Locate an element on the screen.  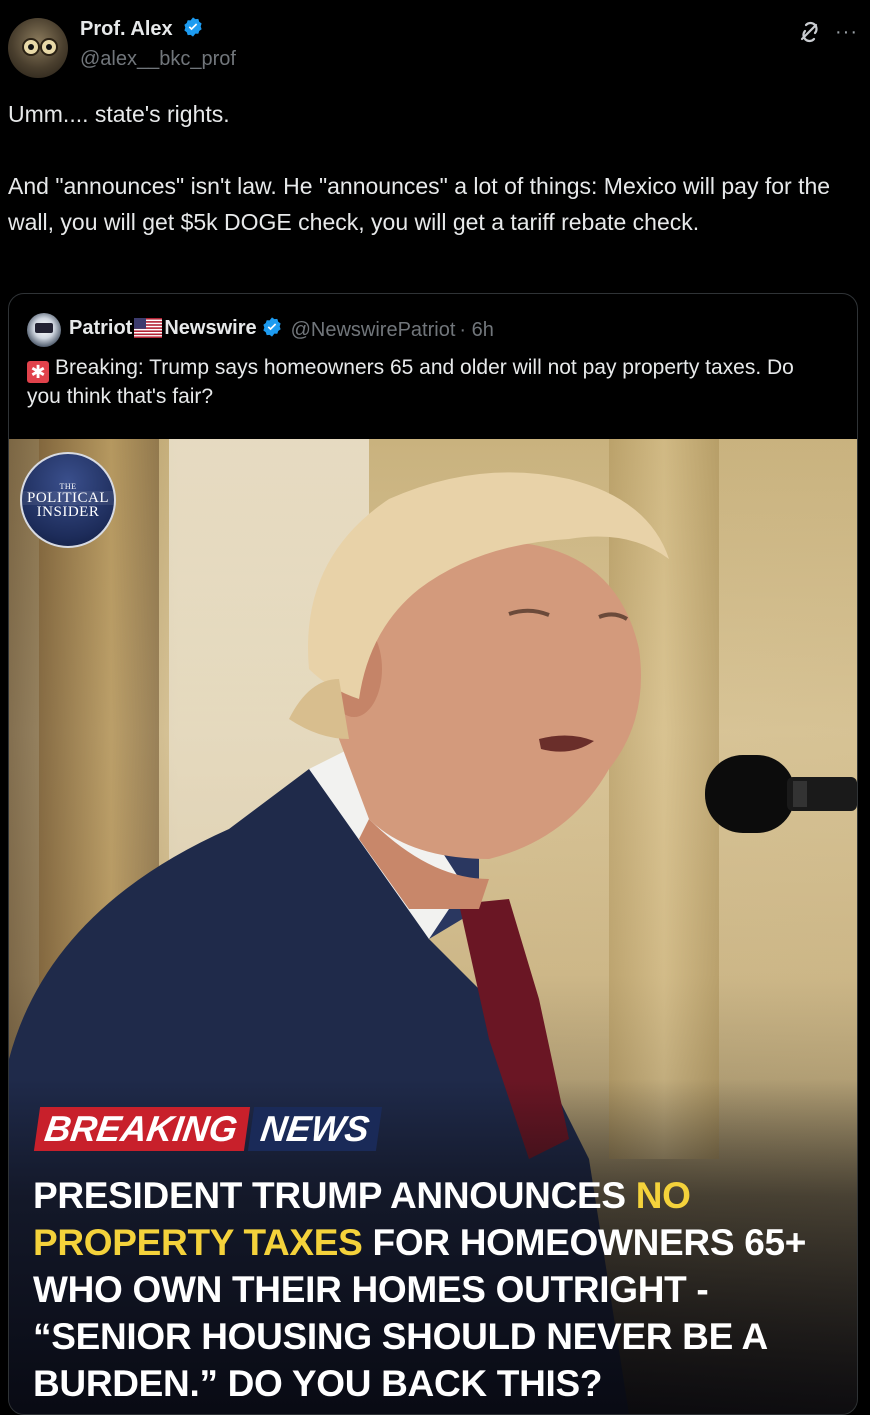
badge-text-insider: INSIDER is located at coordinates (68, 511).